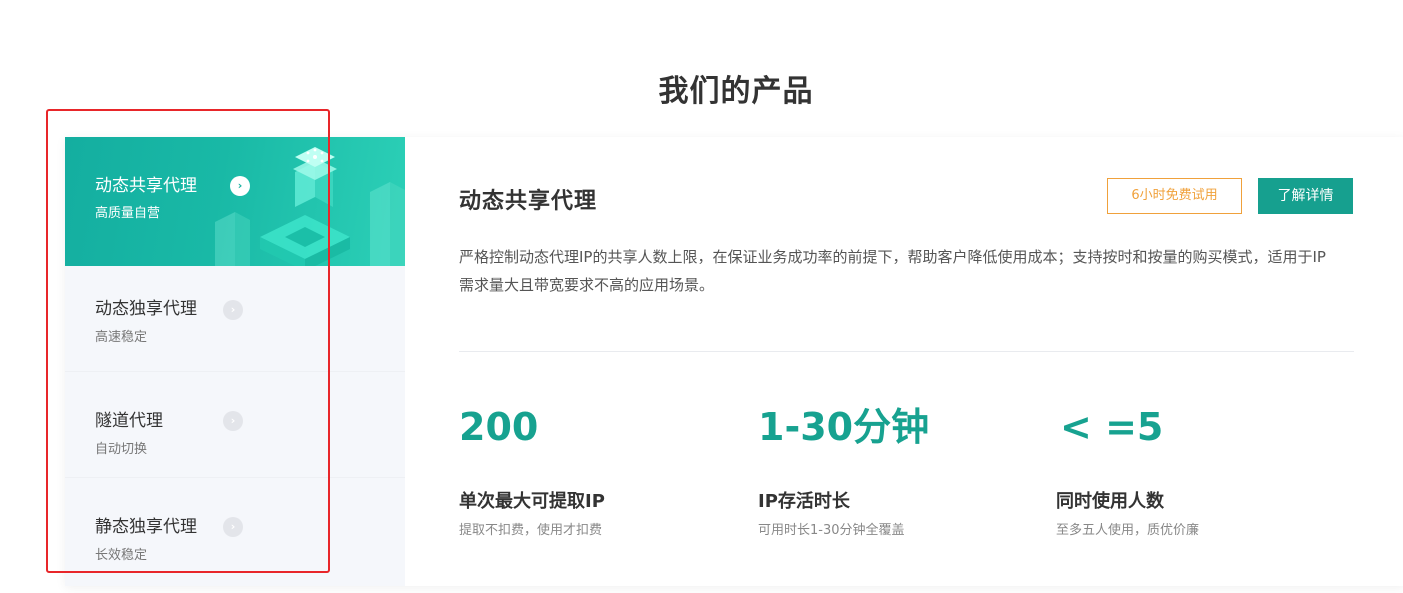  I want to click on stat-max-ips: 200 单次最大可提取IP 提取不扣费，使用才扣费, so click(599, 471).